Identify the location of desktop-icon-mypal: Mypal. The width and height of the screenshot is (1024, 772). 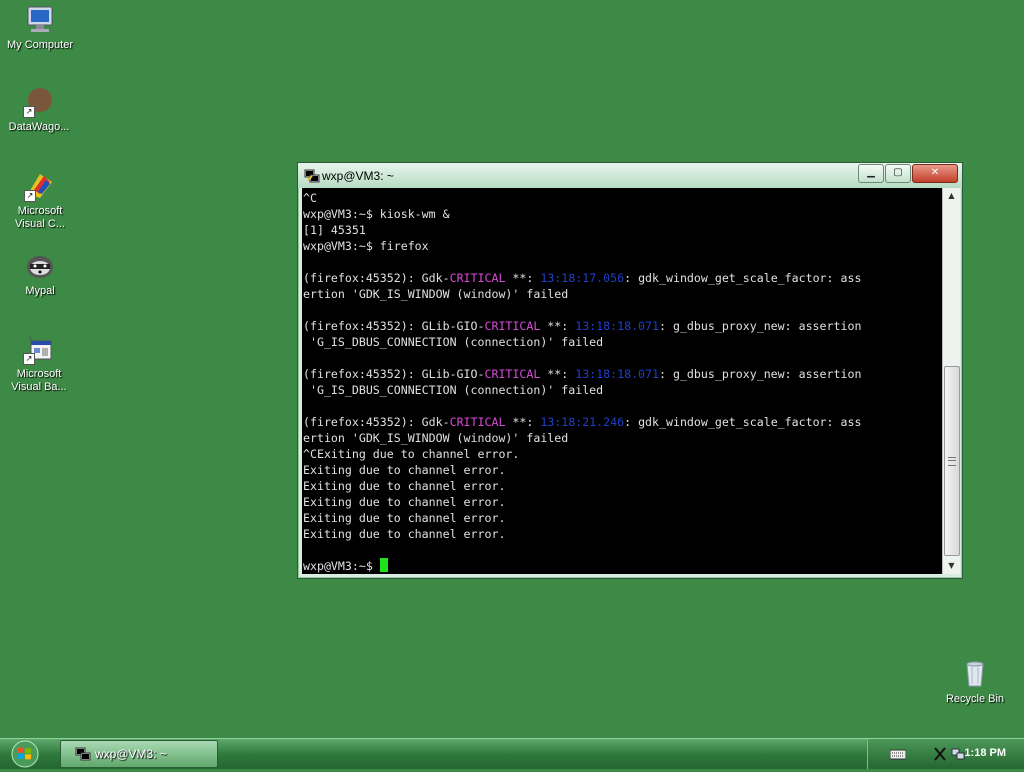
(40, 274).